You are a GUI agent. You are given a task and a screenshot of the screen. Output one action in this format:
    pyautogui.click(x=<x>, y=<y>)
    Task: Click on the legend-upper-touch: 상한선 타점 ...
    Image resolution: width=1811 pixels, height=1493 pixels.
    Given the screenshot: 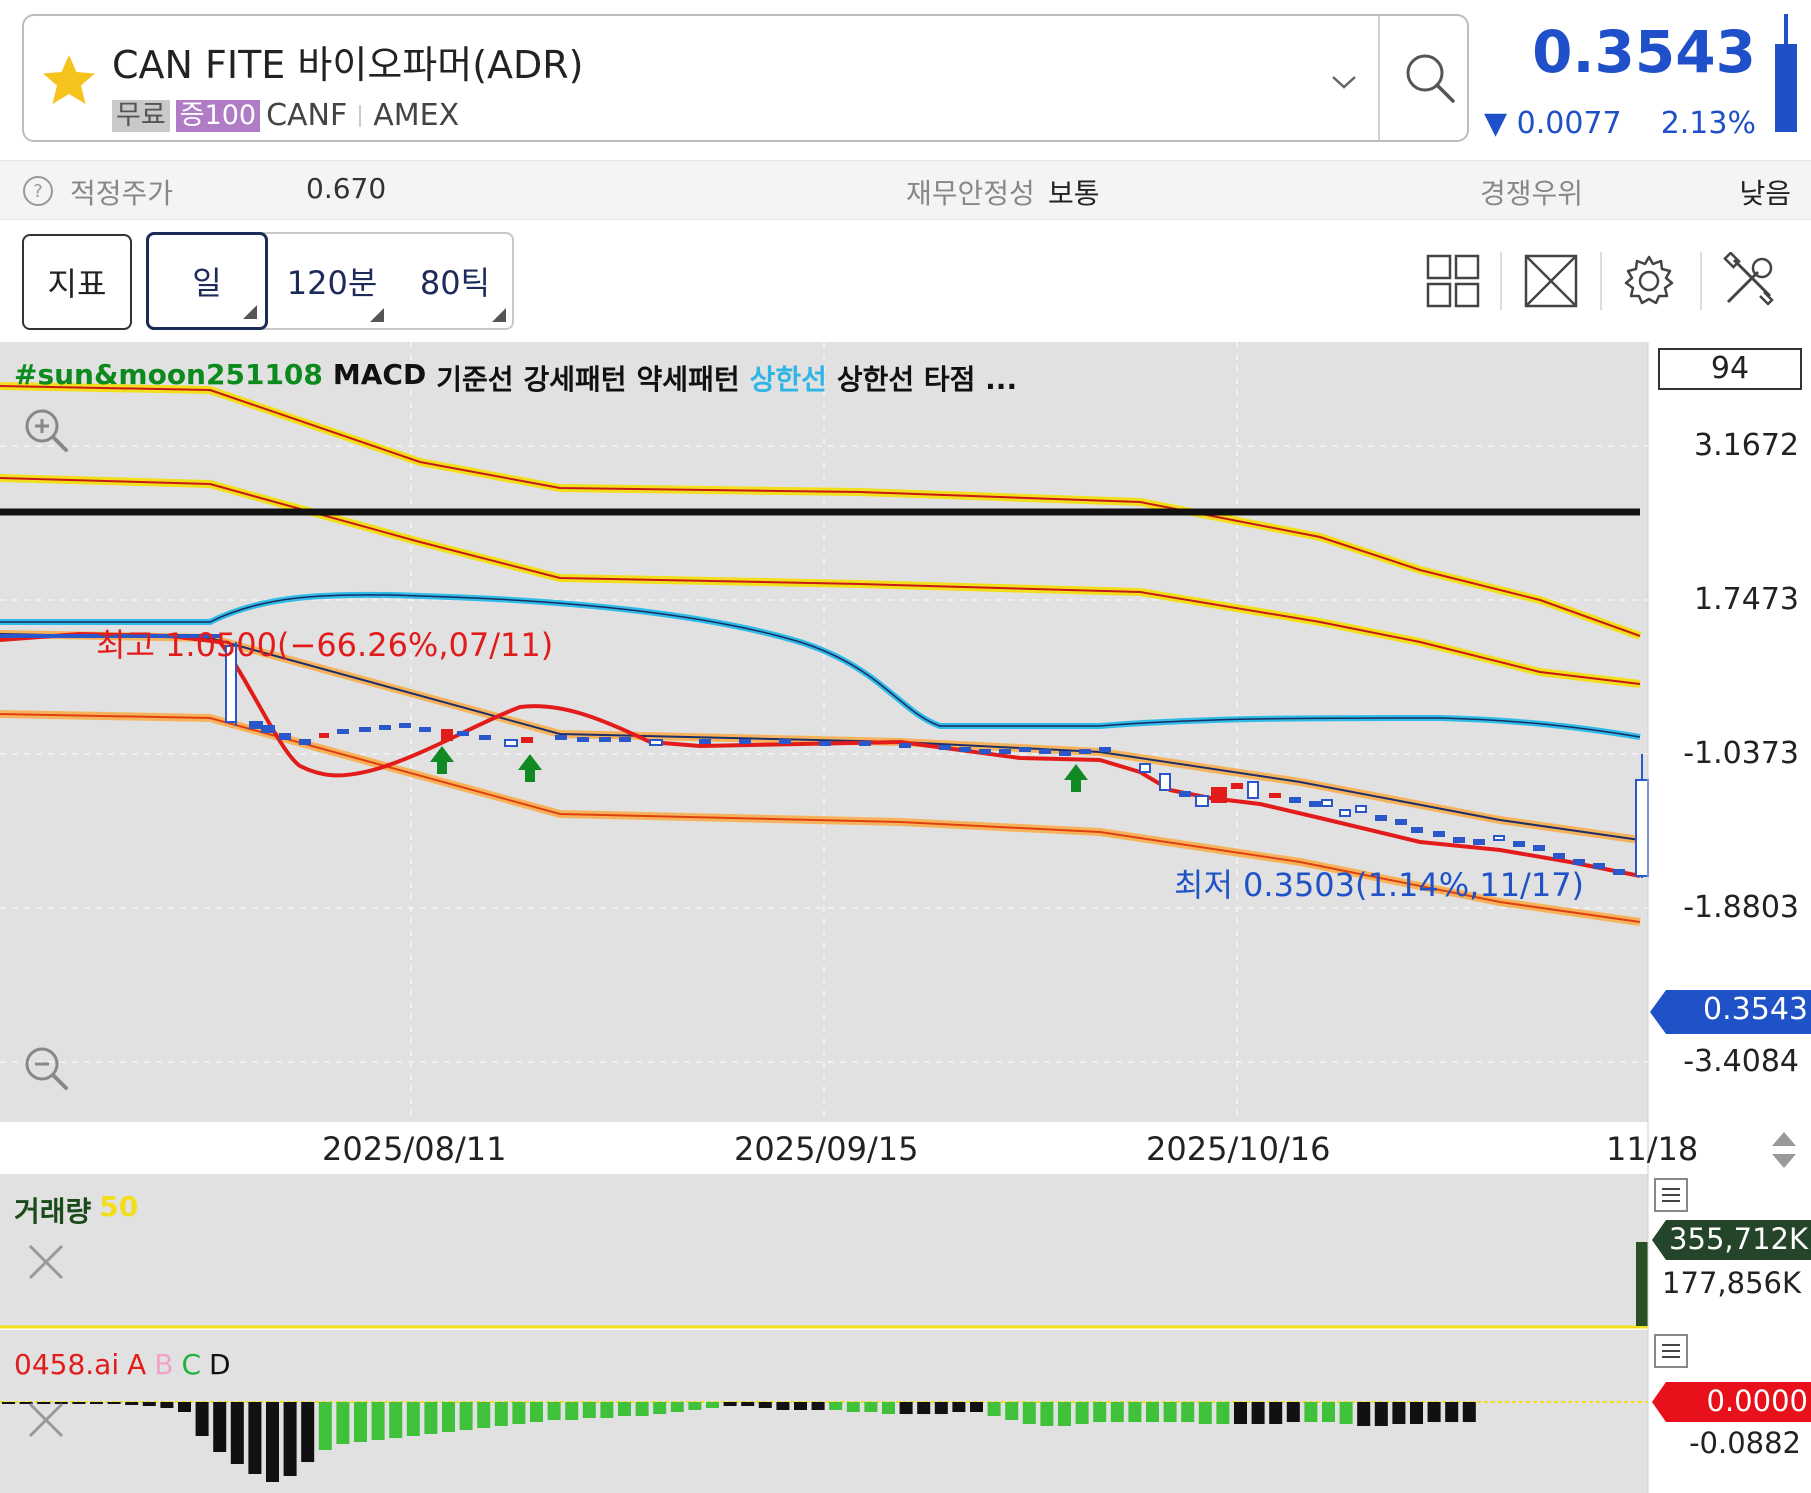 What is the action you would take?
    pyautogui.click(x=927, y=378)
    